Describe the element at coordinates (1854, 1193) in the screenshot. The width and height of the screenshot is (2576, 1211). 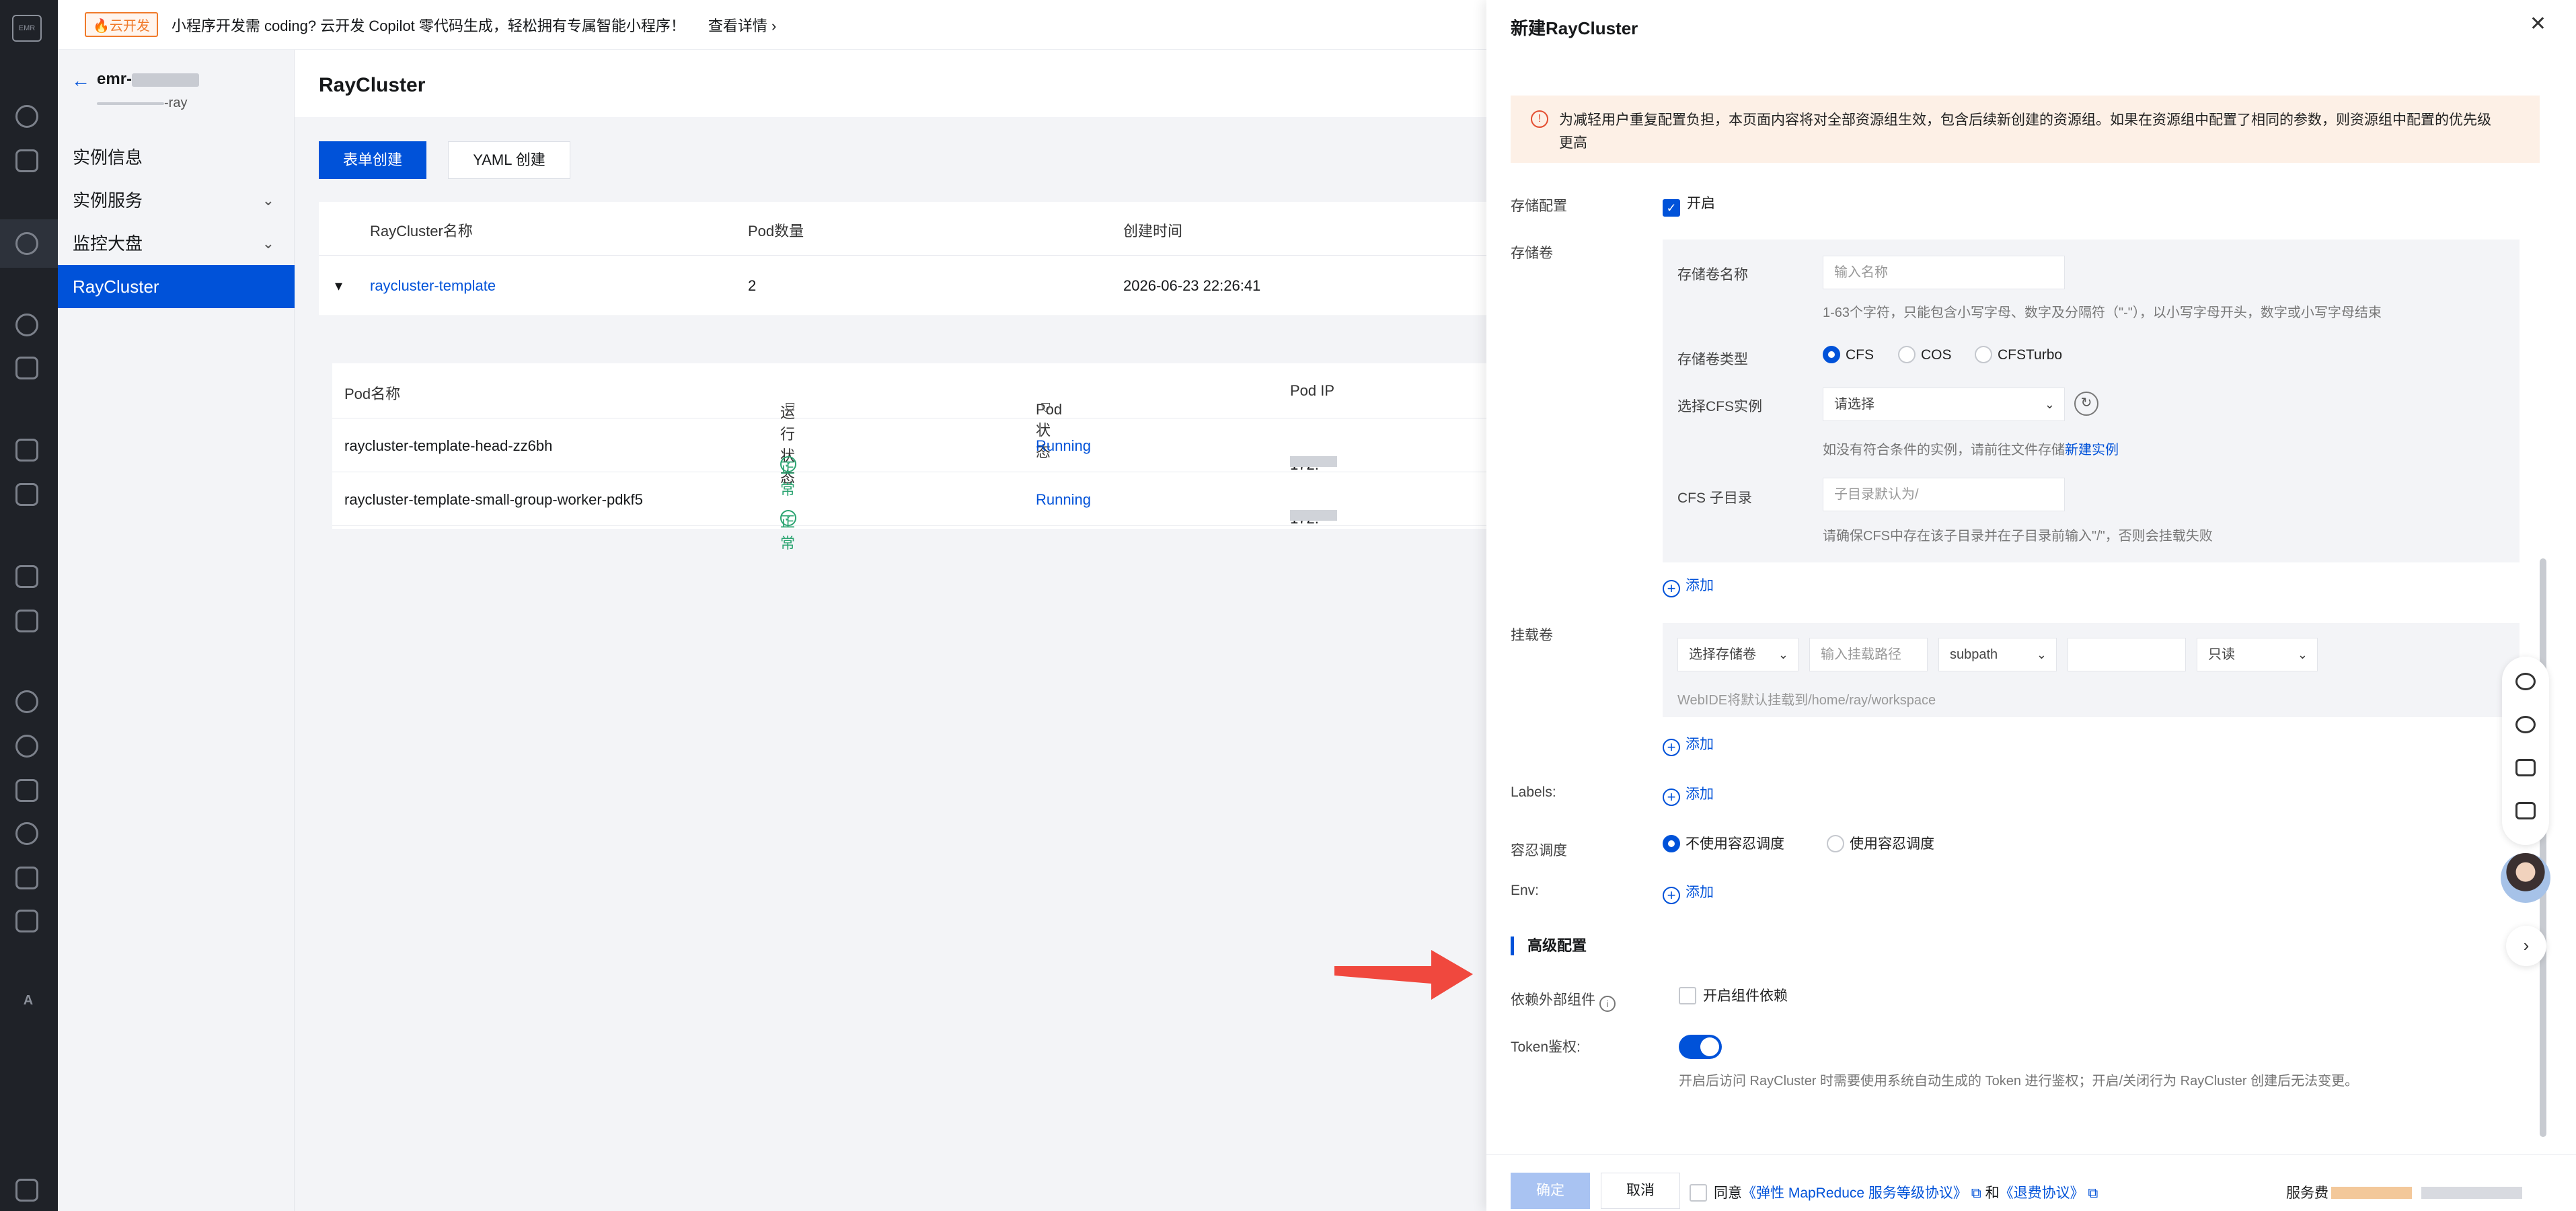
I see `sla-link: 《弹性 MapReduce 服务等级协议》` at that location.